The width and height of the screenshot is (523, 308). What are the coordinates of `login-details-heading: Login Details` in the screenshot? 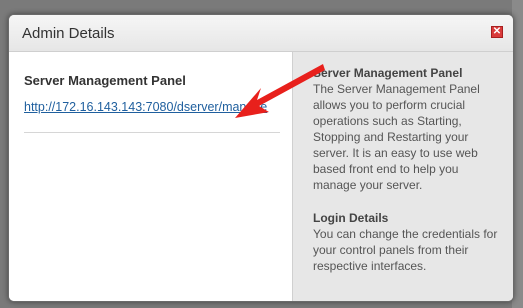 It's located at (351, 218).